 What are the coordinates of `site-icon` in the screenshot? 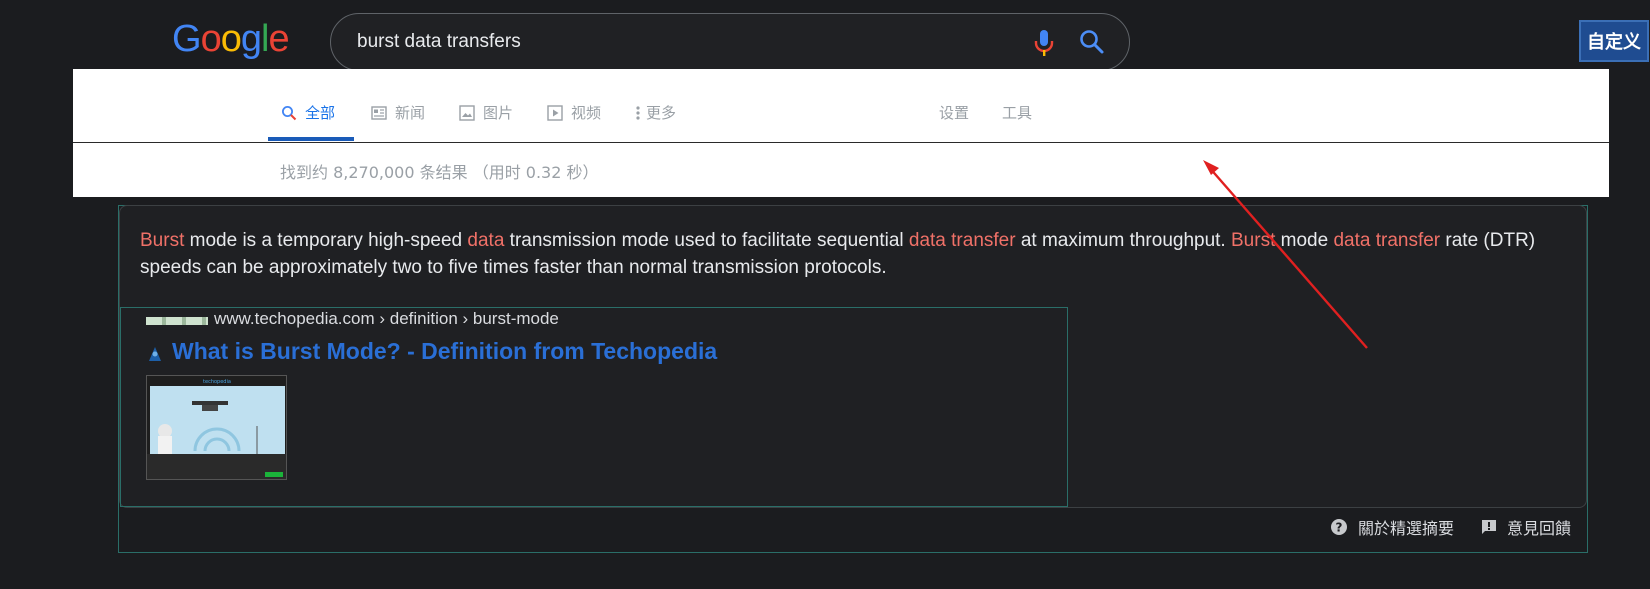 It's located at (155, 356).